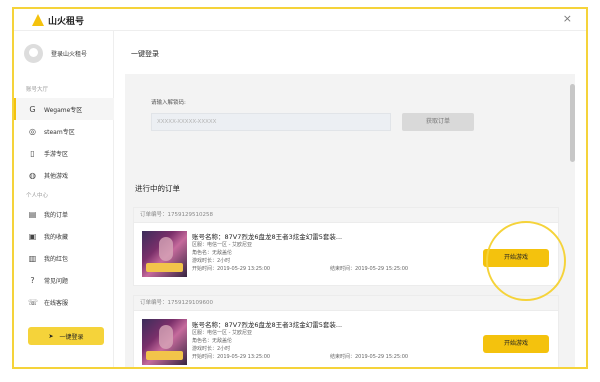 This screenshot has width=600, height=382. I want to click on sidebar-item-orders: ▤ 我的订单, so click(64, 214).